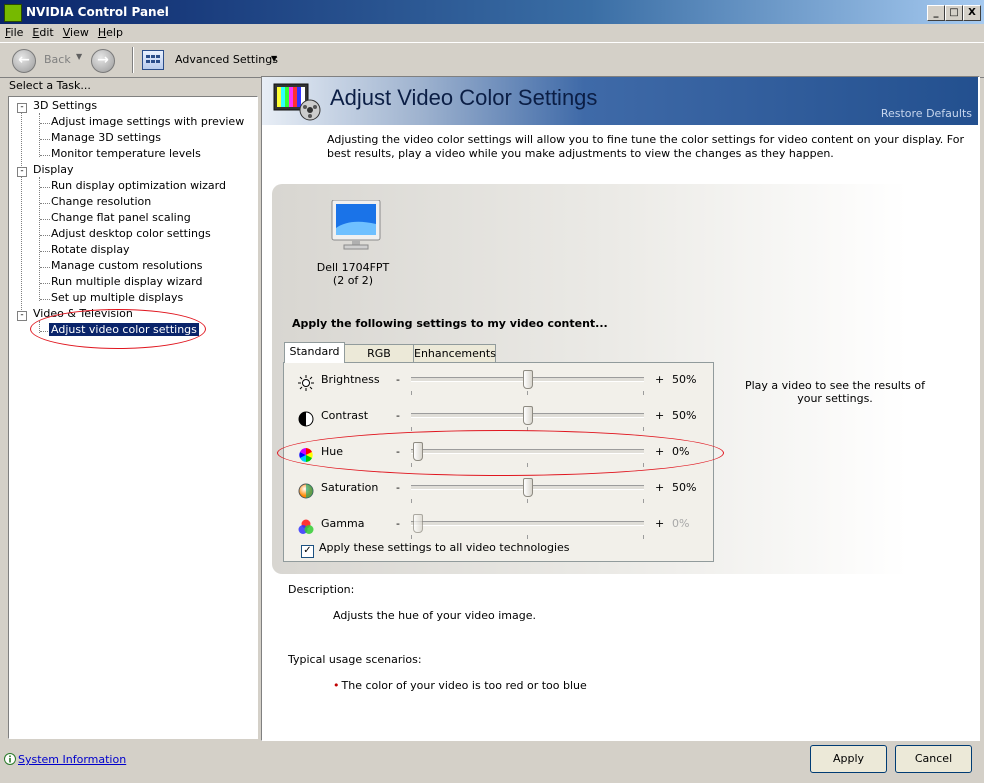 The image size is (984, 783). What do you see at coordinates (398, 379) in the screenshot?
I see `brightness-minus: -` at bounding box center [398, 379].